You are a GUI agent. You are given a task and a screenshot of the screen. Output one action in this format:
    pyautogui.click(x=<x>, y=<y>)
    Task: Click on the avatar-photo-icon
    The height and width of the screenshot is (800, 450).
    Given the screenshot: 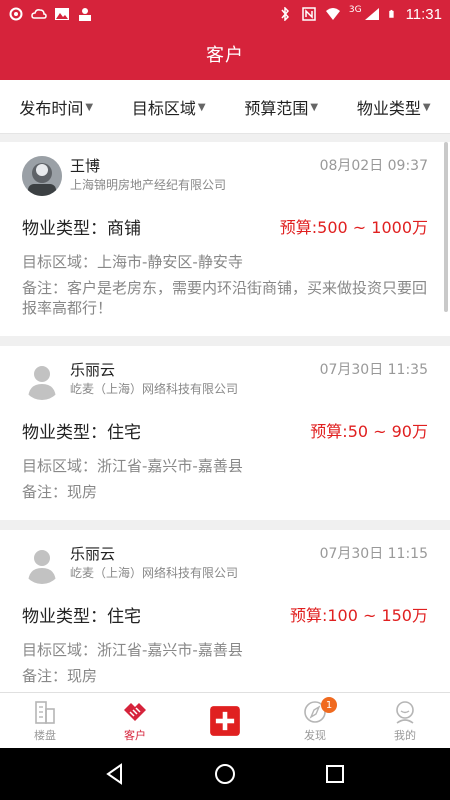 What is the action you would take?
    pyautogui.click(x=42, y=176)
    